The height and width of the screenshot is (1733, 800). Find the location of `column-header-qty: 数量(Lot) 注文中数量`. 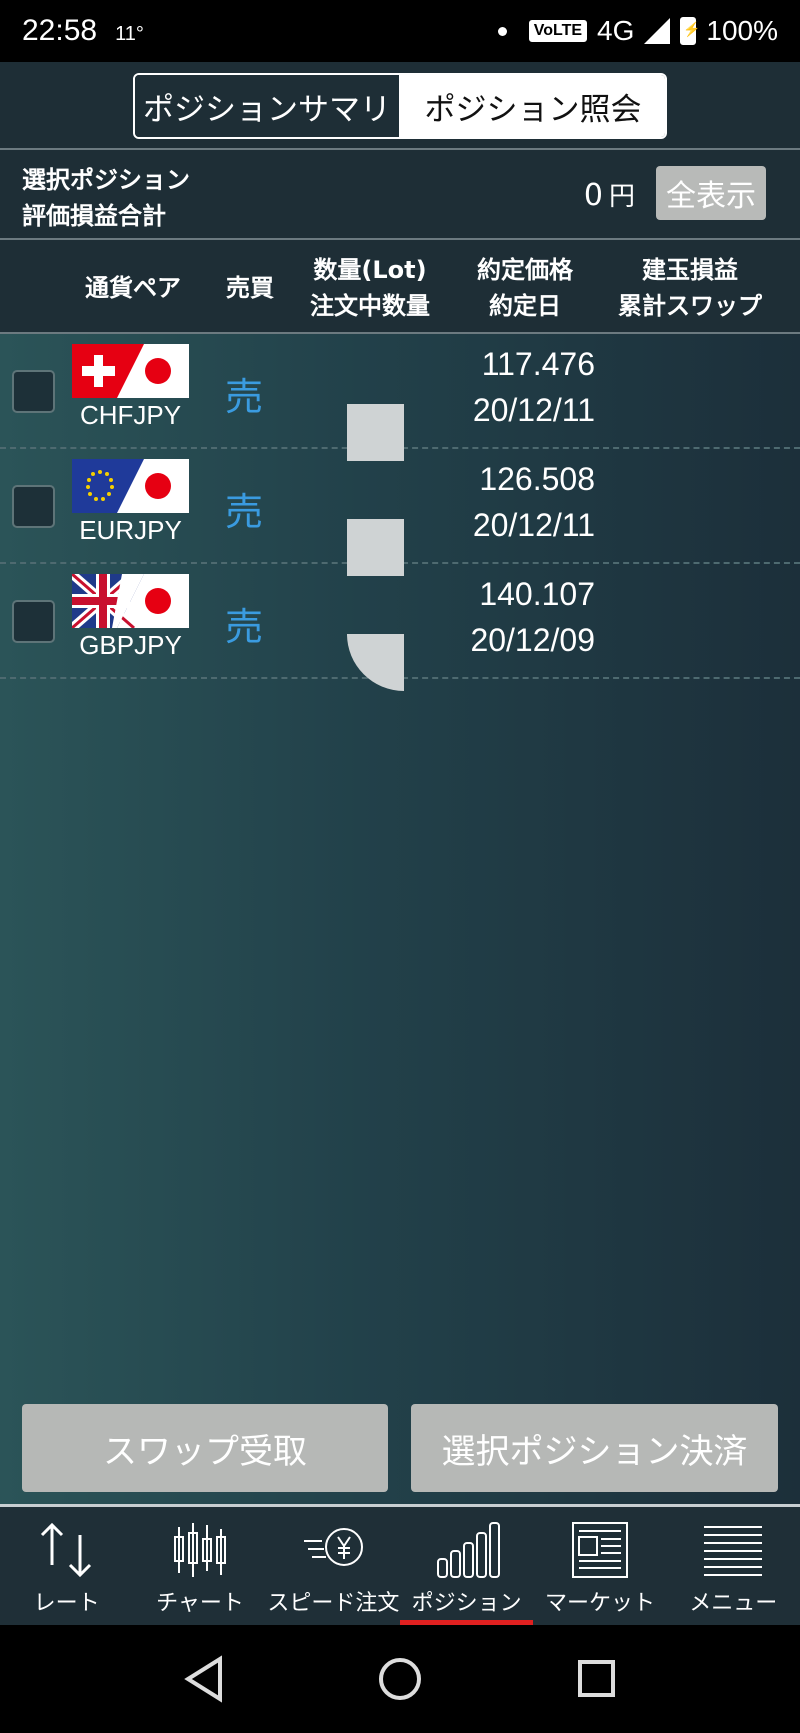

column-header-qty: 数量(Lot) 注文中数量 is located at coordinates (370, 288).